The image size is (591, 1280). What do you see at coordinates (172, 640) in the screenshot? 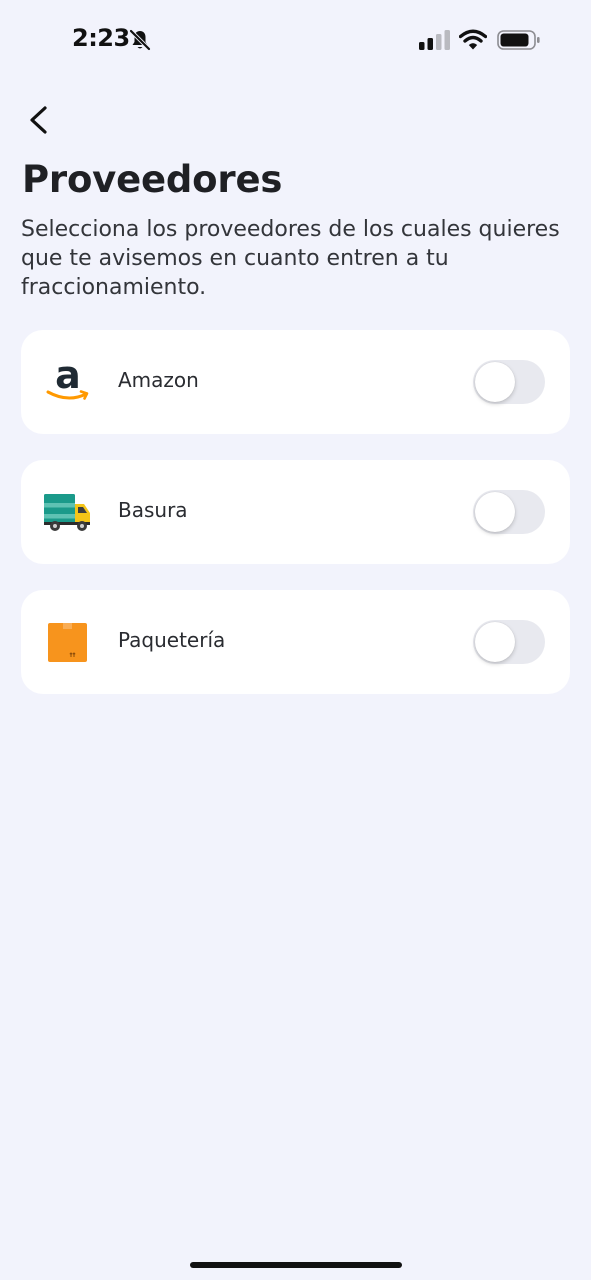
I see `provider-label-paqueteria: Paquetería` at bounding box center [172, 640].